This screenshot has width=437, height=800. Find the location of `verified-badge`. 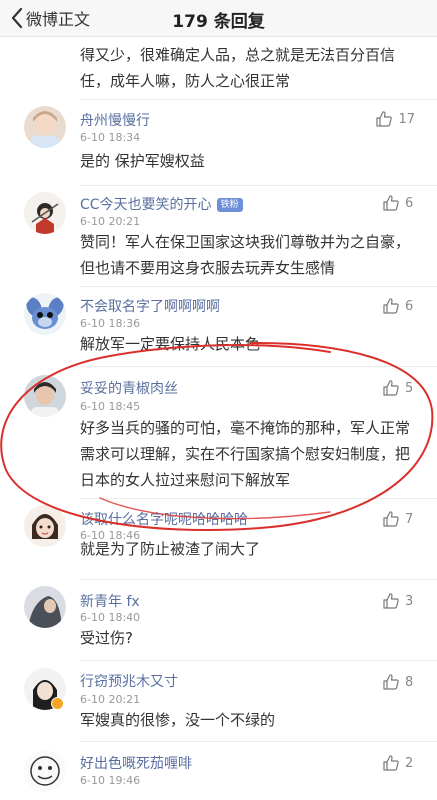

verified-badge is located at coordinates (57, 703).